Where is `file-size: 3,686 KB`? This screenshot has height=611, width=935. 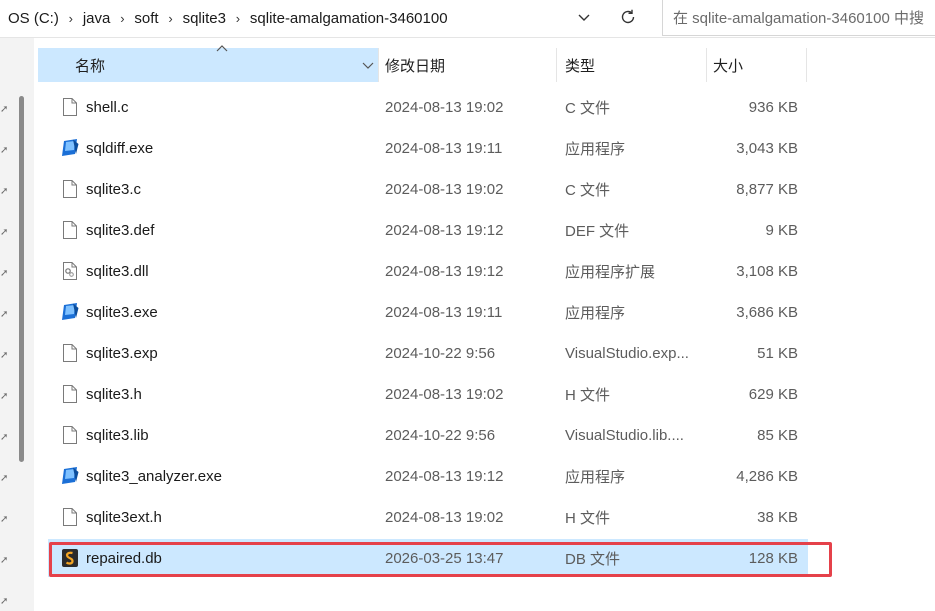
file-size: 3,686 KB is located at coordinates (767, 312).